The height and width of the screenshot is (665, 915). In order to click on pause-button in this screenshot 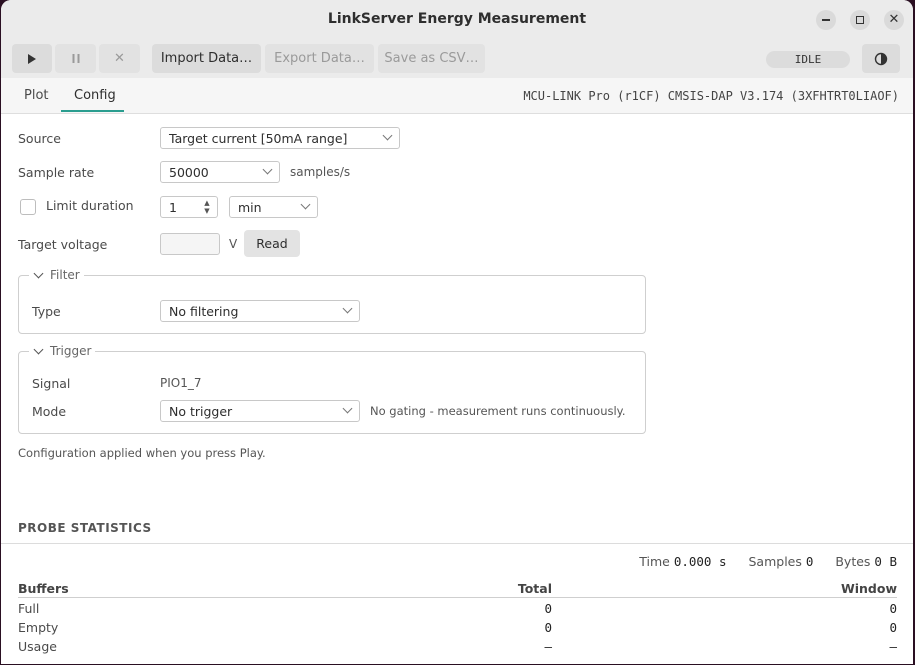, I will do `click(75, 58)`.